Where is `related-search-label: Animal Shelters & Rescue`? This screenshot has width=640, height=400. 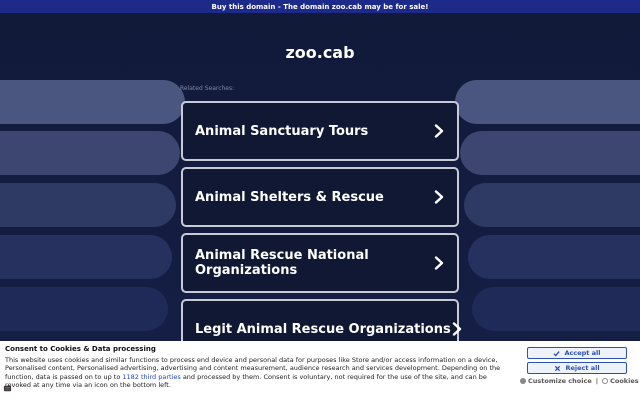 related-search-label: Animal Shelters & Rescue is located at coordinates (289, 197).